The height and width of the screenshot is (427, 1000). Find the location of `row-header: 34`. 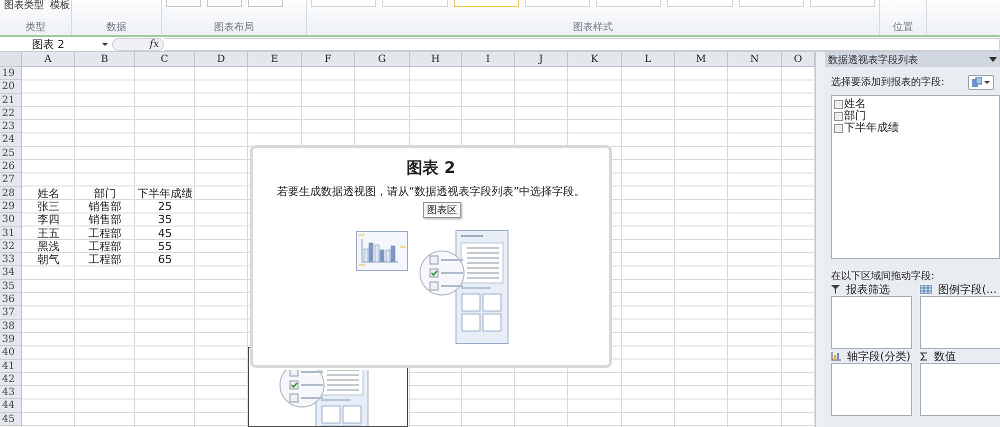

row-header: 34 is located at coordinates (11, 273).